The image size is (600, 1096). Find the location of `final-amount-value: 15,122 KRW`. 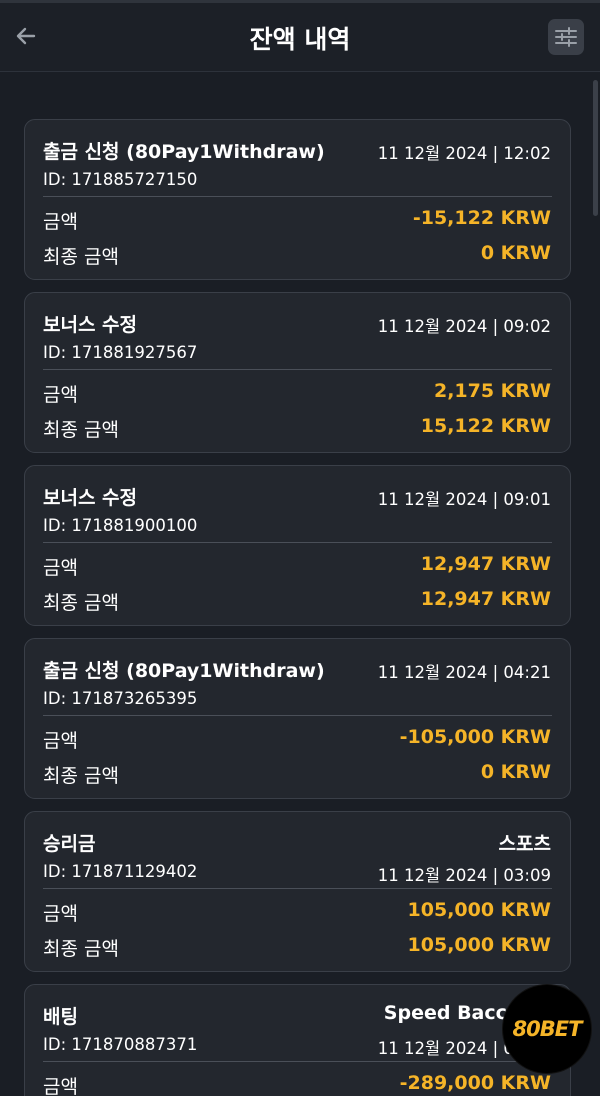

final-amount-value: 15,122 KRW is located at coordinates (485, 426).